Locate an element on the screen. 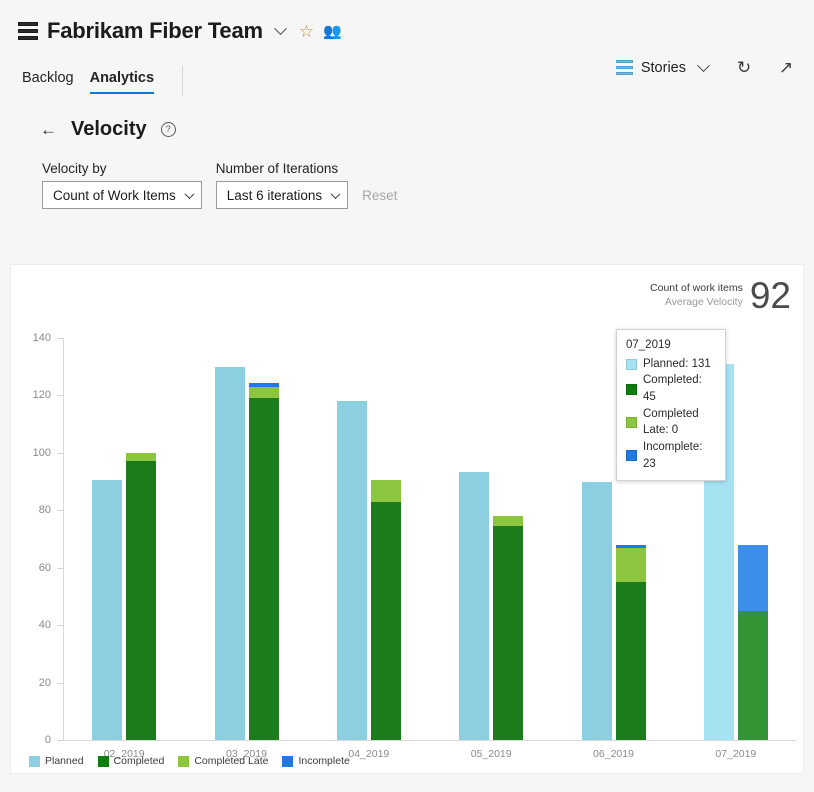 The height and width of the screenshot is (792, 814). expand-icon: ↗ is located at coordinates (786, 68).